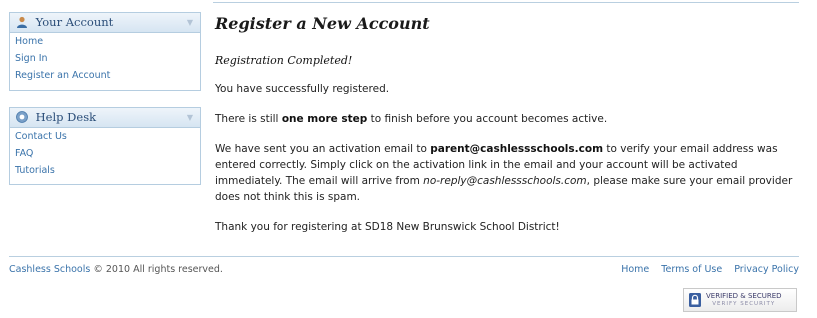 Image resolution: width=817 pixels, height=318 pixels. I want to click on security-badge: VERIFIED & SECURED VERIFY SECURITY, so click(740, 300).